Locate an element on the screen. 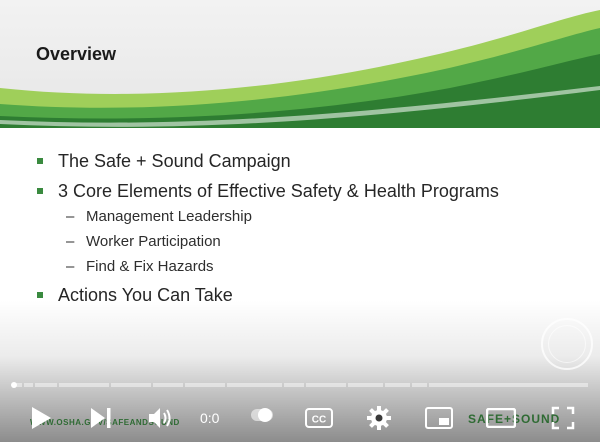 This screenshot has width=600, height=442. next-icon is located at coordinates (101, 418).